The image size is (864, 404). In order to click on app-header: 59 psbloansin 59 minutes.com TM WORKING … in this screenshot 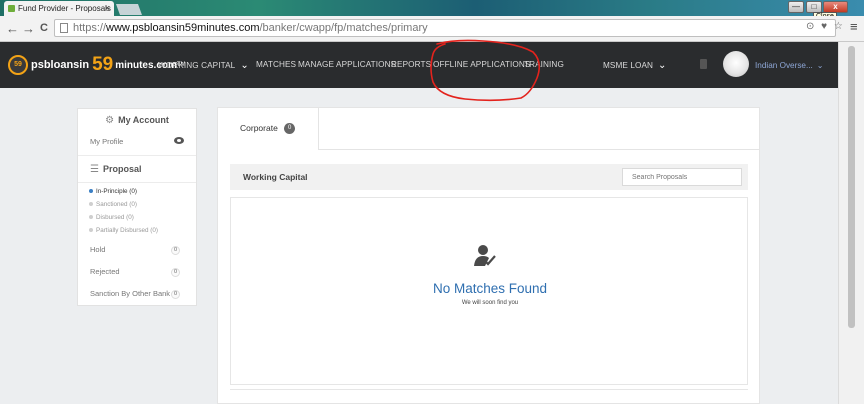, I will do `click(419, 65)`.